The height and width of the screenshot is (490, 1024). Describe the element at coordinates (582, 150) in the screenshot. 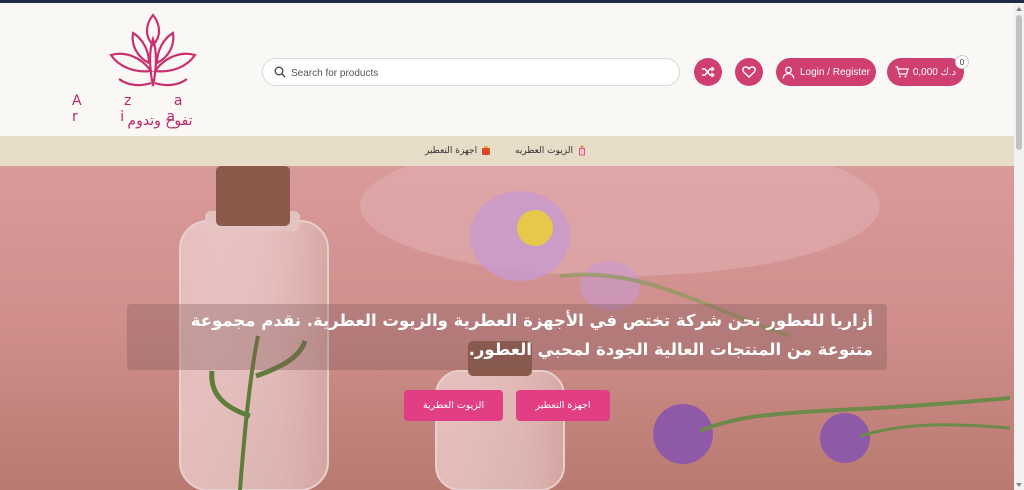

I see `oil-bottle-icon` at that location.